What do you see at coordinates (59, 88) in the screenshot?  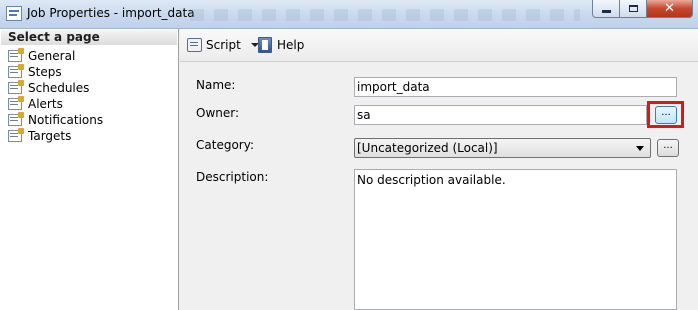 I see `sidebar-item-label: Schedules` at bounding box center [59, 88].